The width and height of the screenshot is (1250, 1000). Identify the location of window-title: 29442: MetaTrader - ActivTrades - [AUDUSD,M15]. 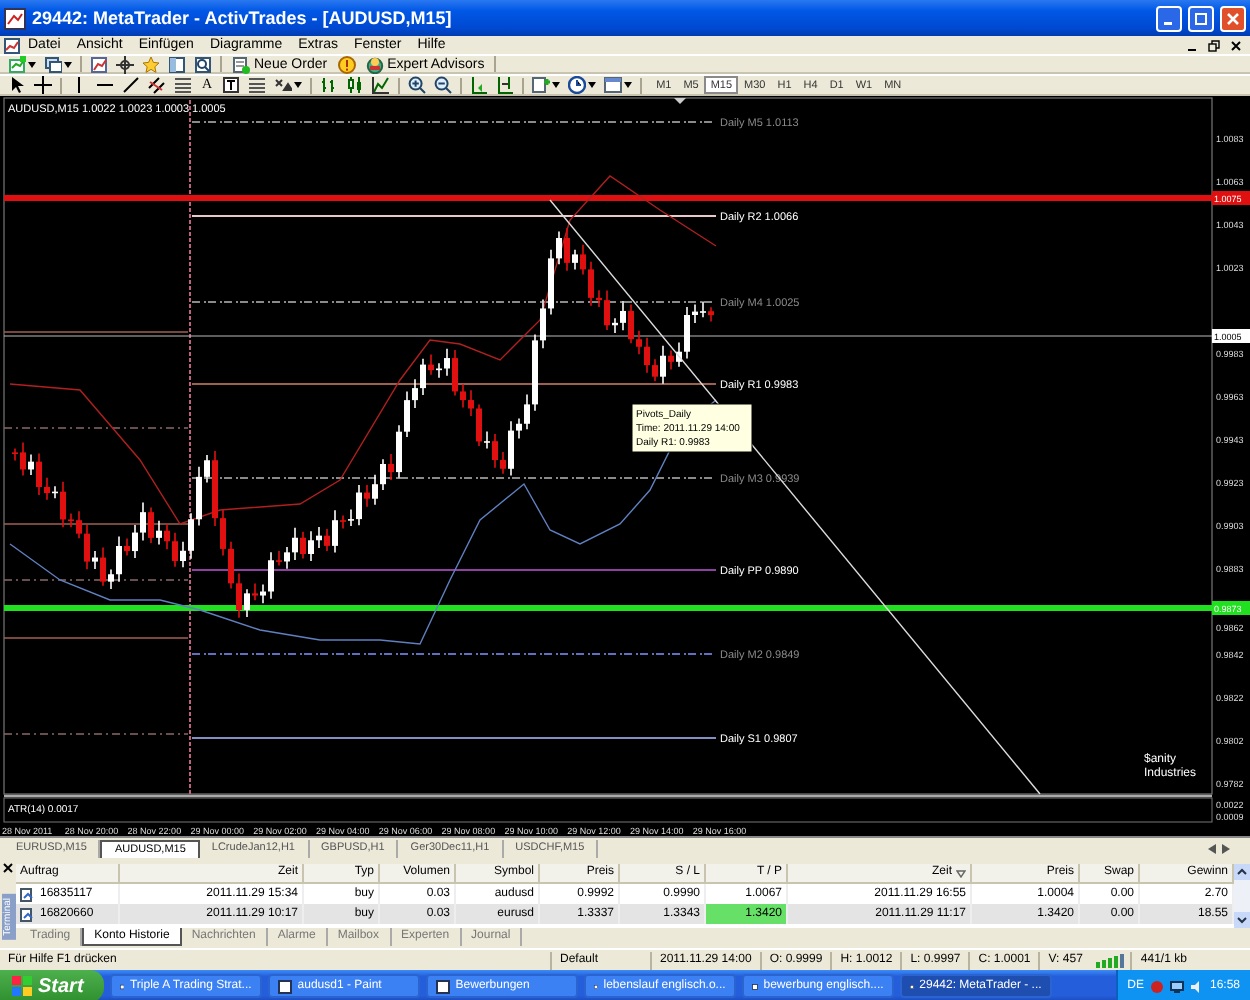
(243, 18).